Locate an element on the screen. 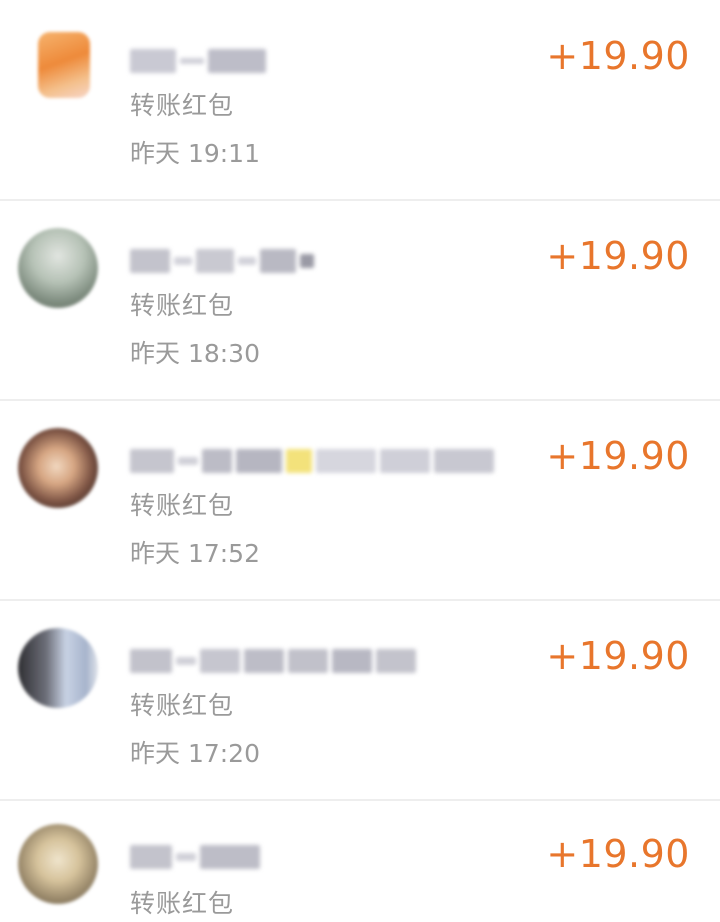 This screenshot has height=922, width=720. transaction-time: 昨天 17:52 is located at coordinates (195, 553).